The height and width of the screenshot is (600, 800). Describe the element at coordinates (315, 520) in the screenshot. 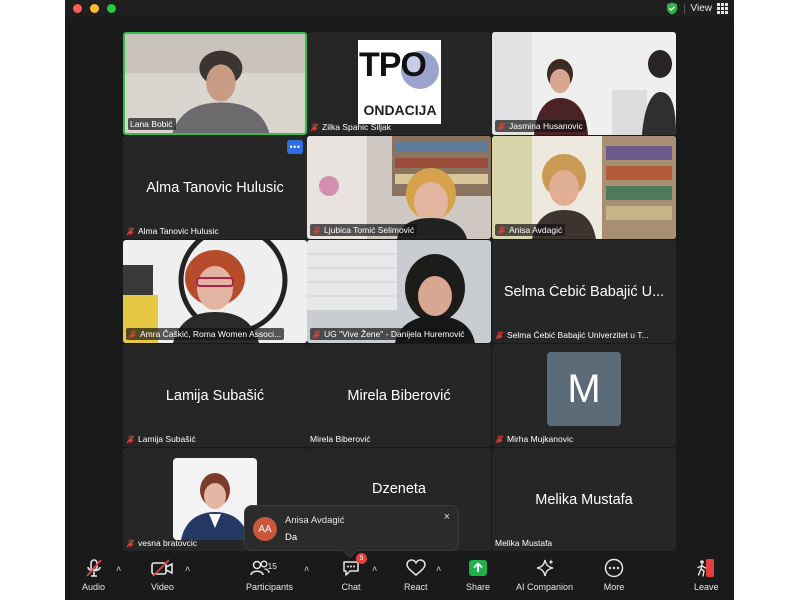

I see `sender-name: Anisa Avdagić` at that location.